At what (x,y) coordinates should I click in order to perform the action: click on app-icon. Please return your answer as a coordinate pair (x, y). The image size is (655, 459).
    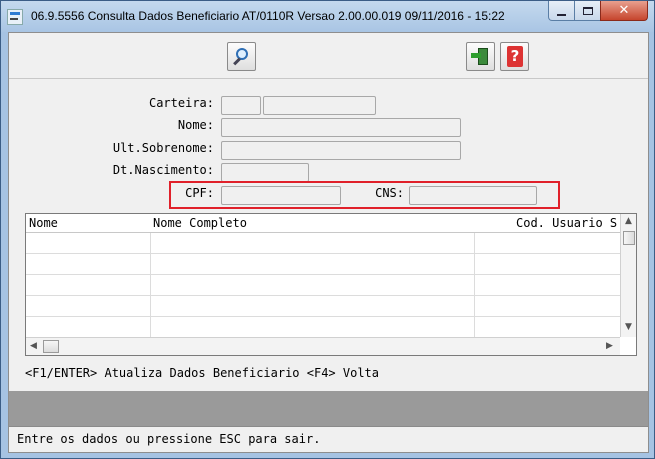
    Looking at the image, I should click on (15, 17).